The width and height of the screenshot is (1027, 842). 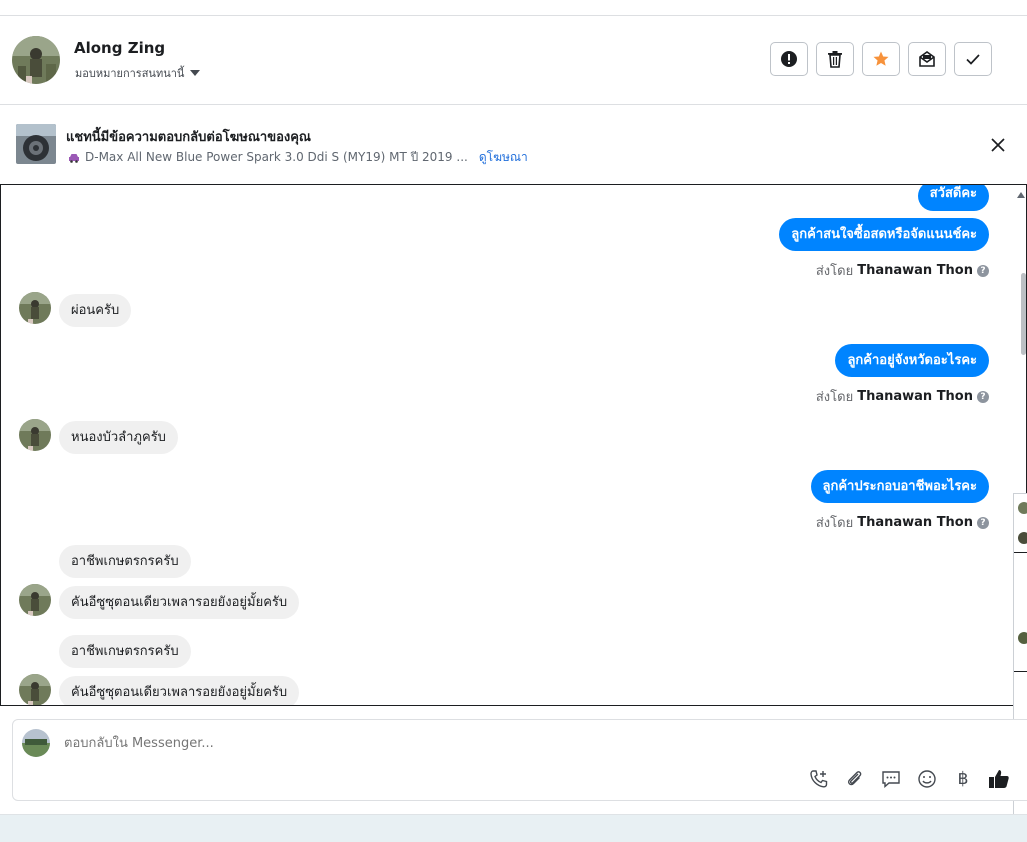 I want to click on mark-done-button, so click(x=973, y=59).